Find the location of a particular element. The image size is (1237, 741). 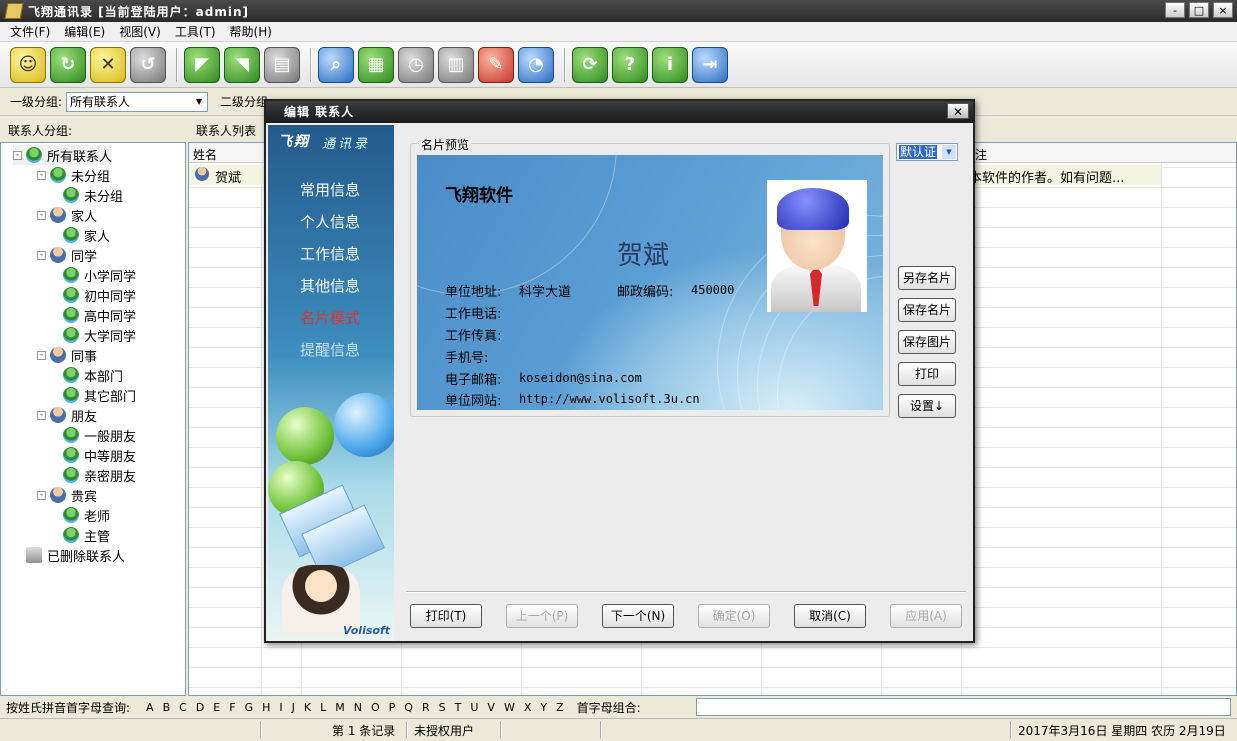

close-button: × is located at coordinates (1223, 10).